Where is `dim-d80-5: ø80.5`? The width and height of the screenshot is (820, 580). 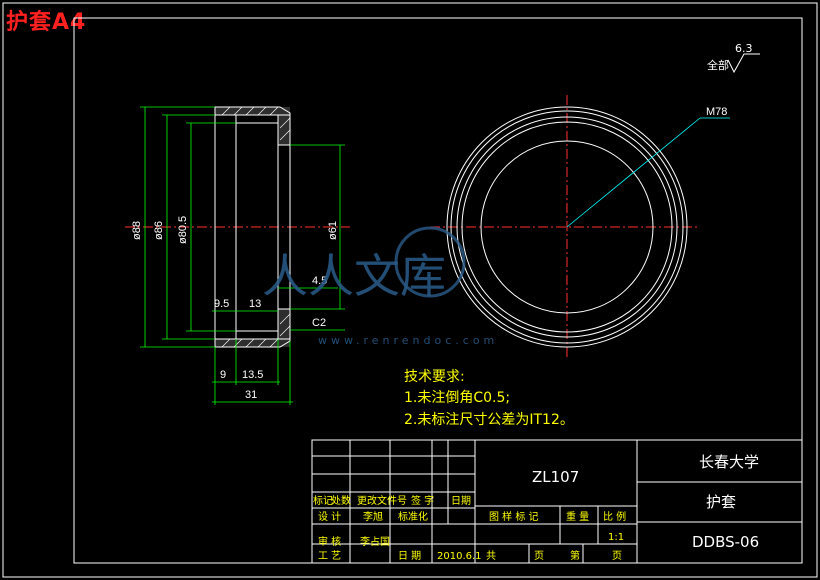
dim-d80-5: ø80.5 is located at coordinates (183, 230).